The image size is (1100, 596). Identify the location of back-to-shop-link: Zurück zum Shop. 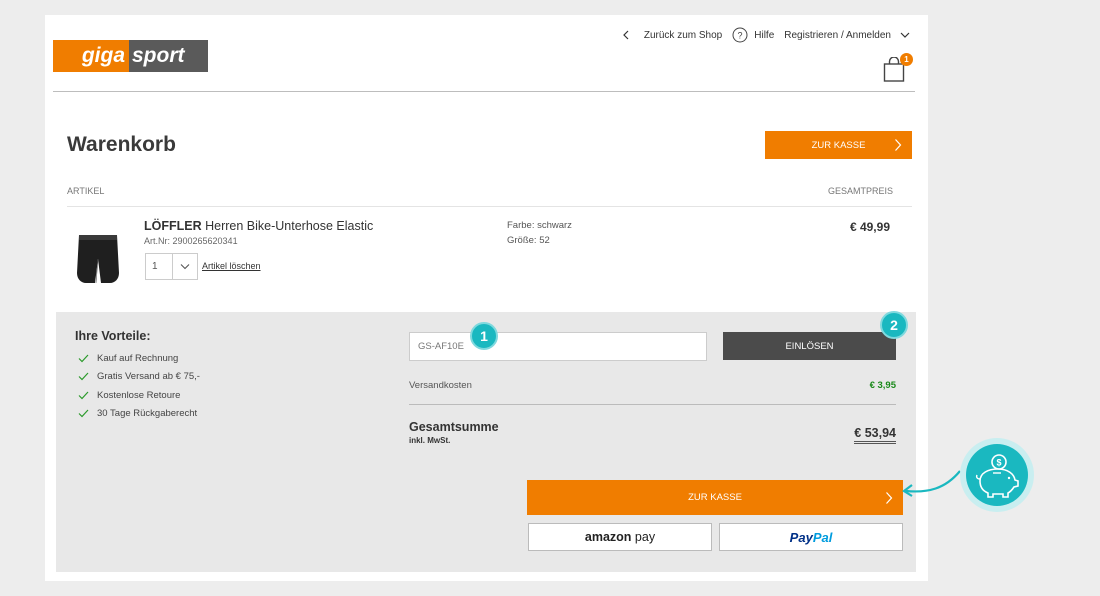
(672, 35).